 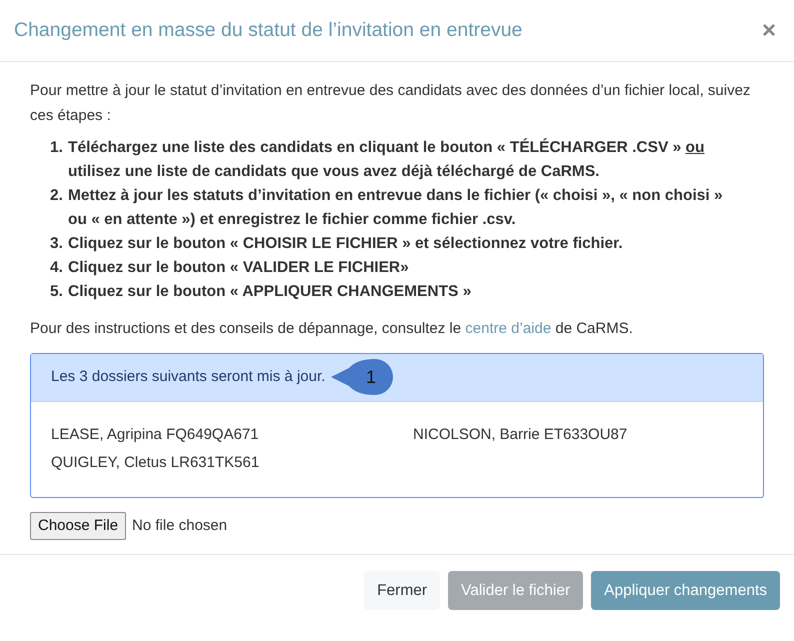 What do you see at coordinates (57, 292) in the screenshot?
I see `step-number: 5.` at bounding box center [57, 292].